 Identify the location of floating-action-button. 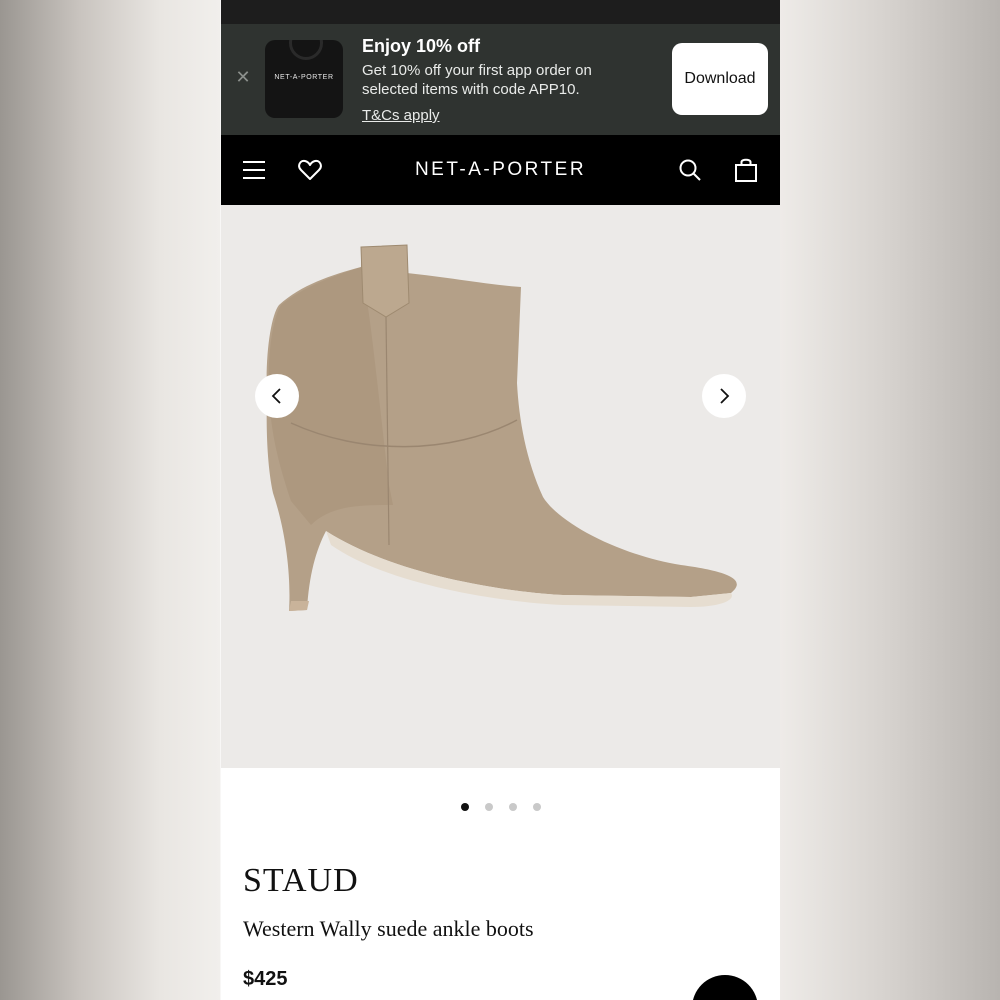
(725, 987).